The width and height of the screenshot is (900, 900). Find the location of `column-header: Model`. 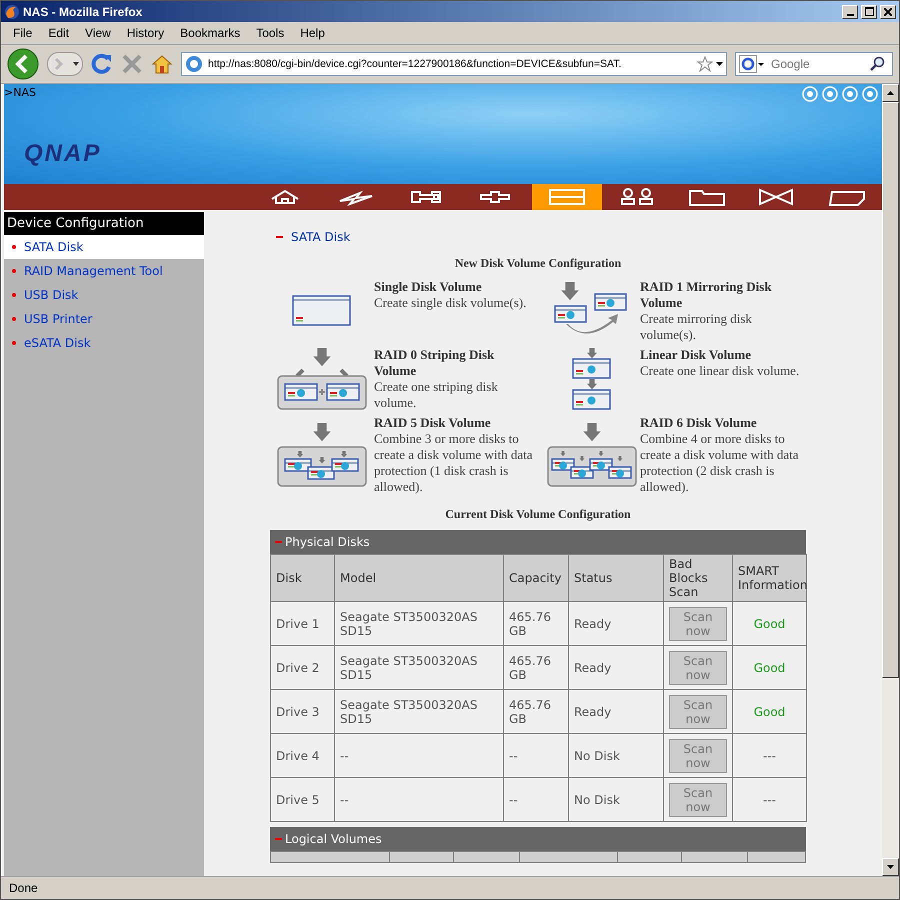

column-header: Model is located at coordinates (419, 578).